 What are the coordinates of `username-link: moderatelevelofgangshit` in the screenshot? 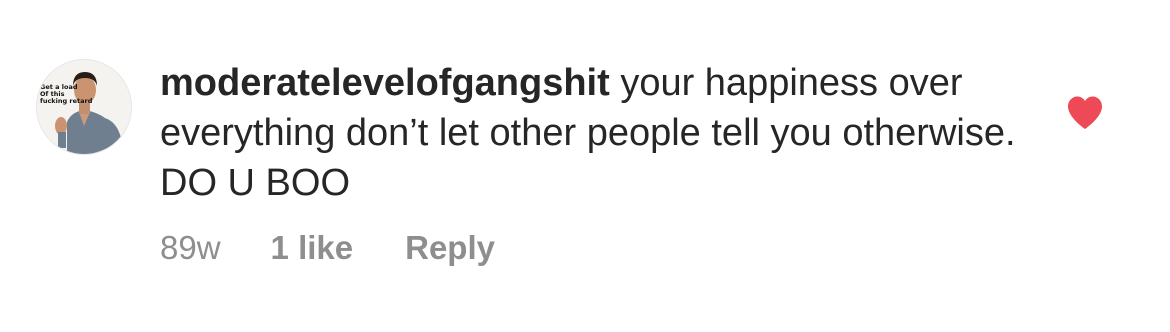 It's located at (385, 83).